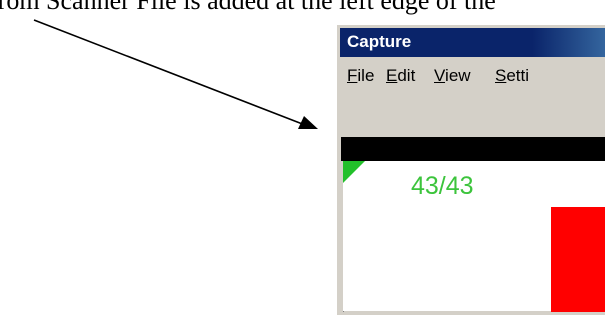 Image resolution: width=605 pixels, height=315 pixels. I want to click on menu-settings-label: etti, so click(518, 75).